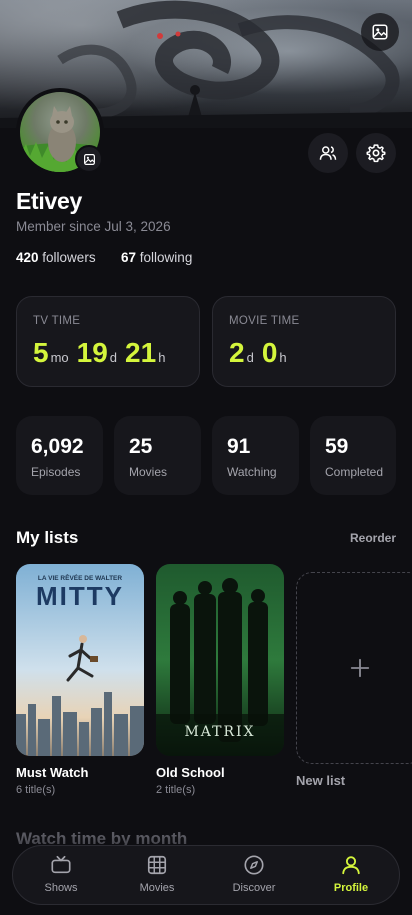 The height and width of the screenshot is (915, 412). Describe the element at coordinates (264, 321) in the screenshot. I see `movie-time-label: MOVIE TIME` at that location.